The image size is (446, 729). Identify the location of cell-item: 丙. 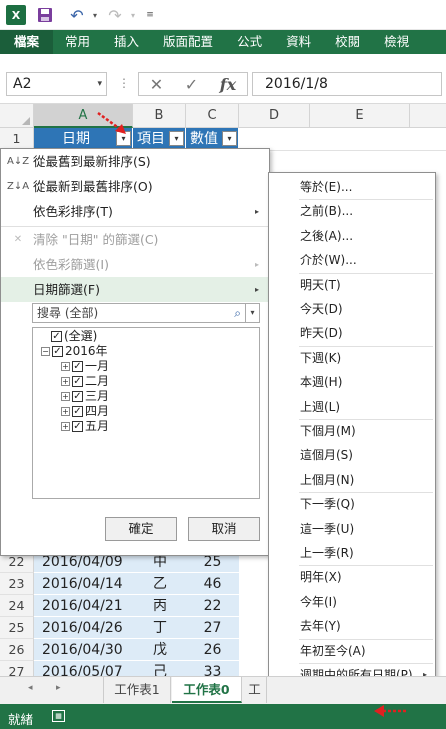
(159, 606).